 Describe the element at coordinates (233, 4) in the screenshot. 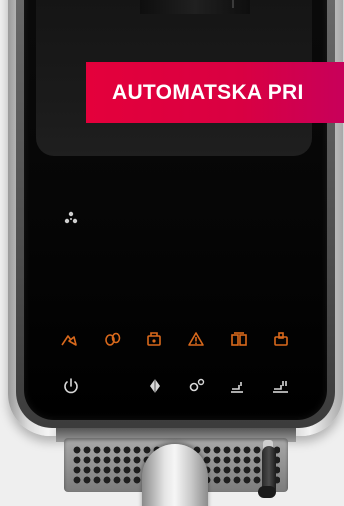

I see `display-marker` at that location.